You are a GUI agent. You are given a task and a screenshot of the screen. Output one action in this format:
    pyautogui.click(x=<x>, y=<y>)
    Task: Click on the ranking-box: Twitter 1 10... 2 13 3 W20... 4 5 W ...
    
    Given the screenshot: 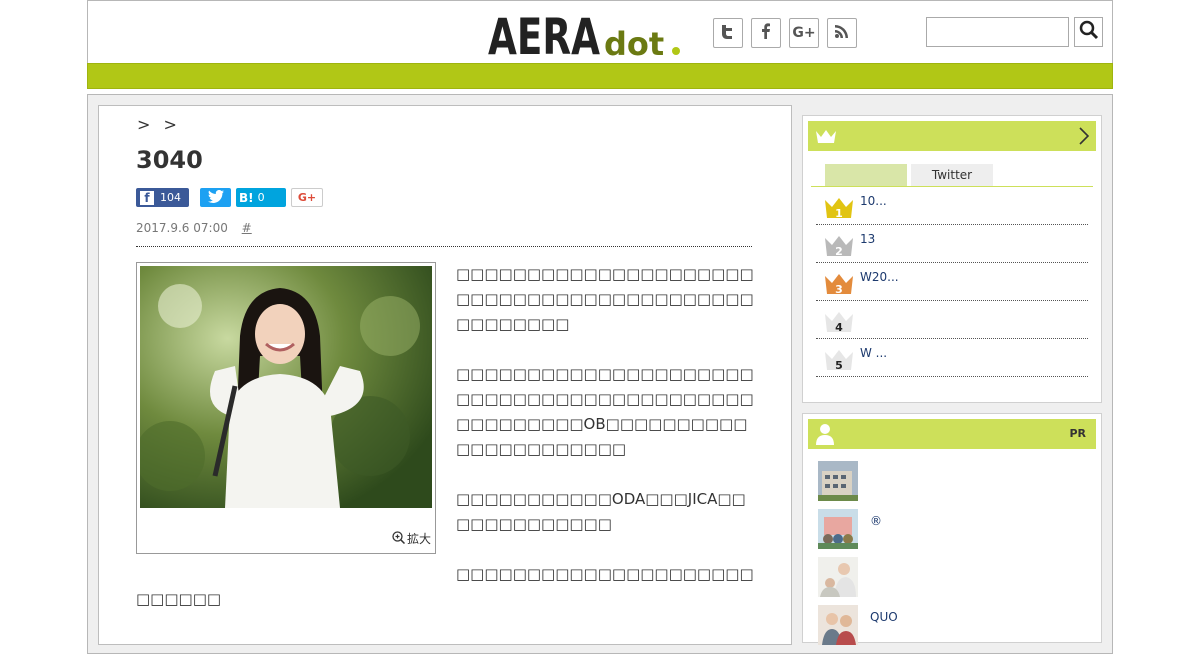 What is the action you would take?
    pyautogui.click(x=952, y=259)
    